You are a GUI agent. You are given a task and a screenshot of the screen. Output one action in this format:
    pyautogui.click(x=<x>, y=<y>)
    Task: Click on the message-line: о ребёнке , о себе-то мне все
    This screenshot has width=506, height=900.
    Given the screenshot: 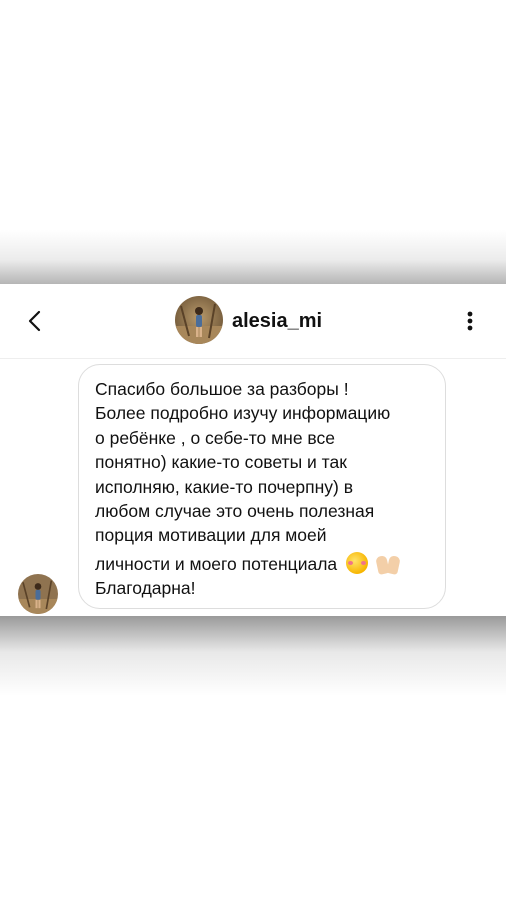 What is the action you would take?
    pyautogui.click(x=215, y=437)
    